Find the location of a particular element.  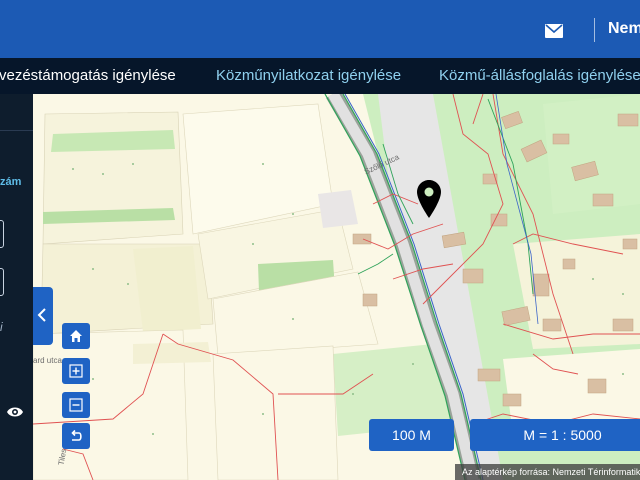

undo-icon is located at coordinates (76, 435).